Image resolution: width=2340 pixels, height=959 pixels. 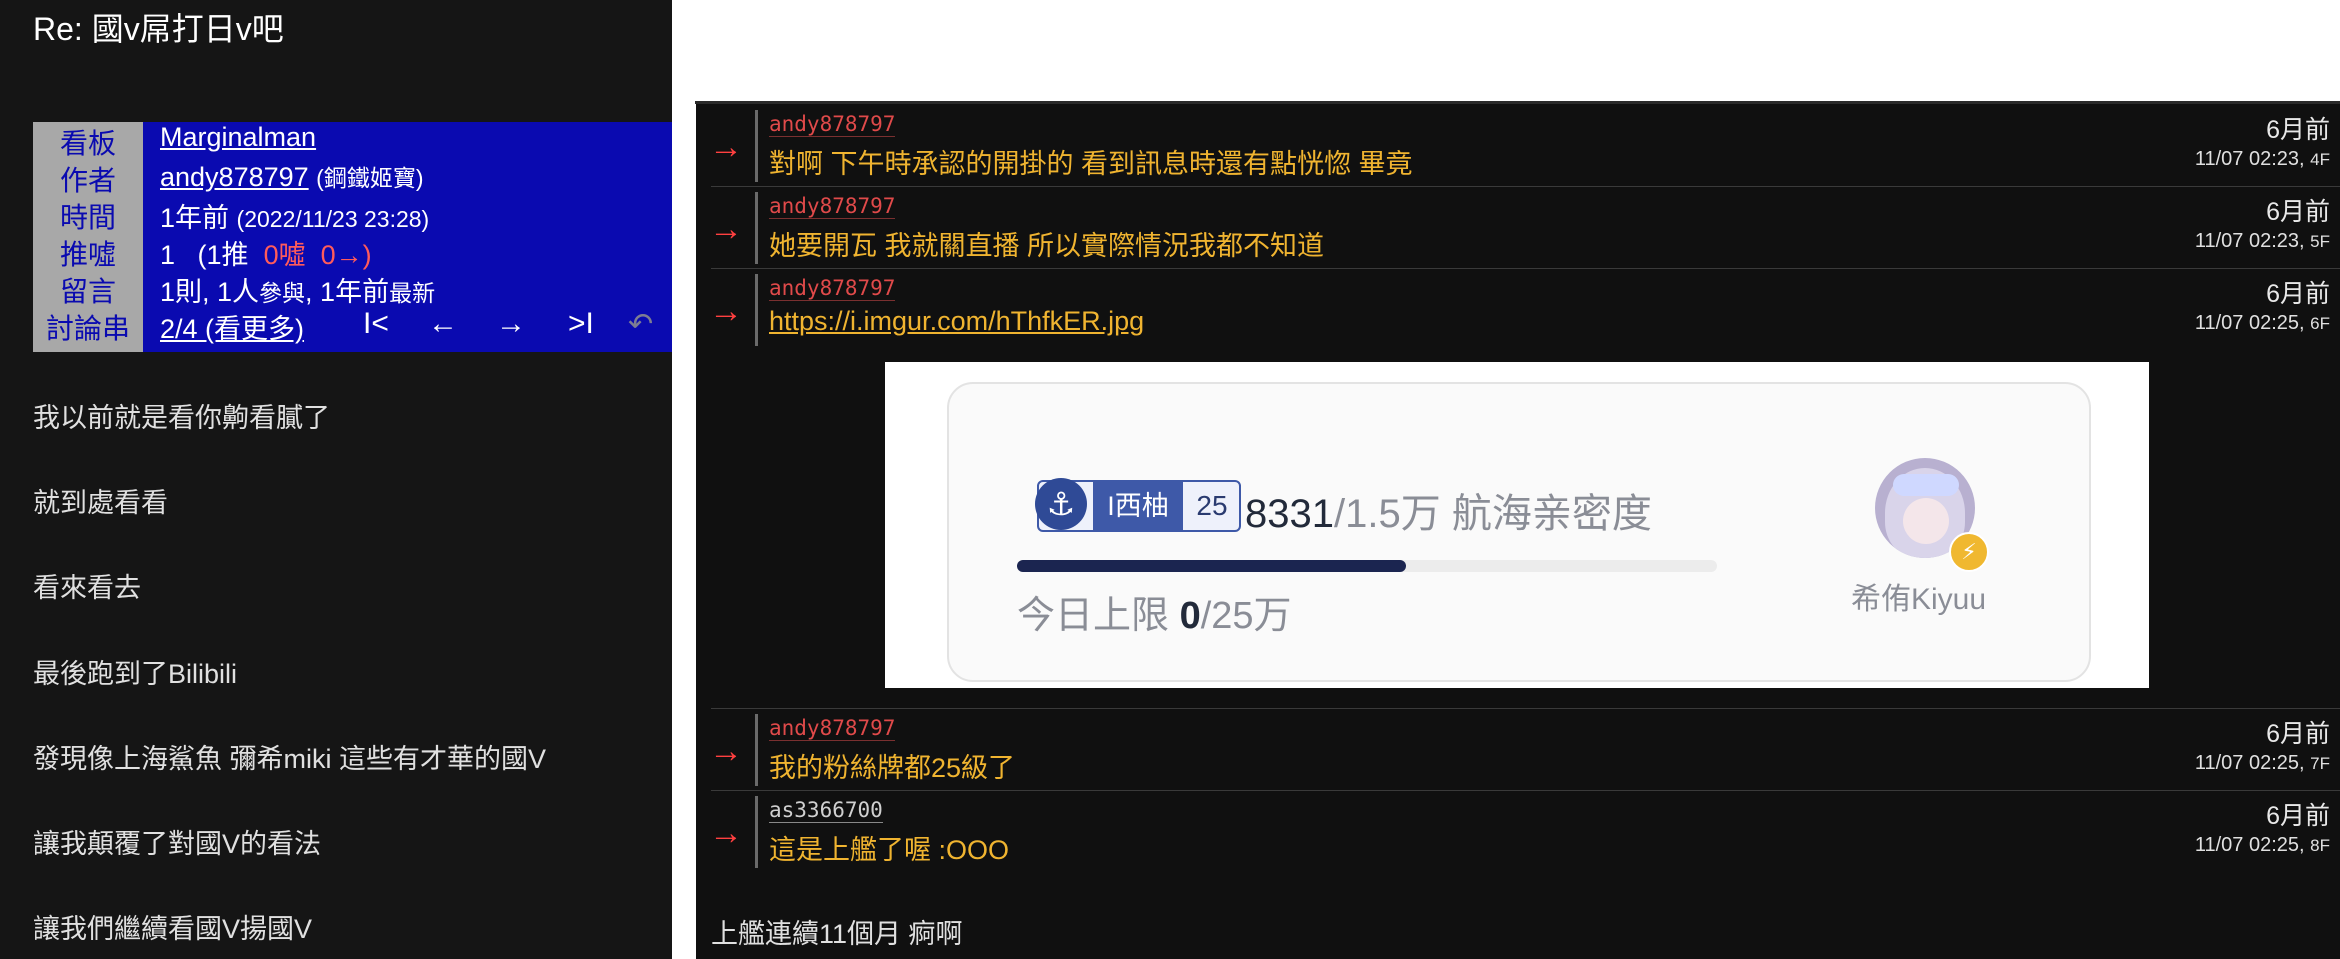 What do you see at coordinates (135, 674) in the screenshot?
I see `body-line: 最後跑到了Bilibili` at bounding box center [135, 674].